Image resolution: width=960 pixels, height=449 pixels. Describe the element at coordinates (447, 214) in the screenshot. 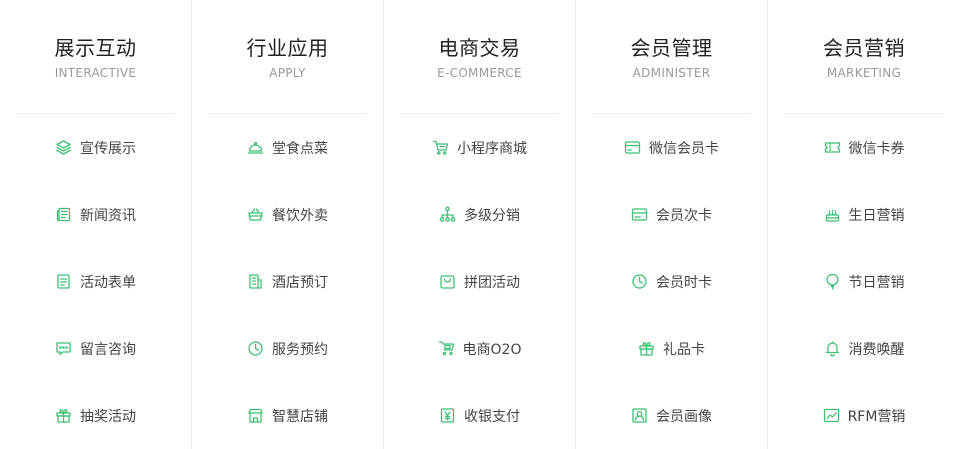

I see `hierarchy-icon` at that location.